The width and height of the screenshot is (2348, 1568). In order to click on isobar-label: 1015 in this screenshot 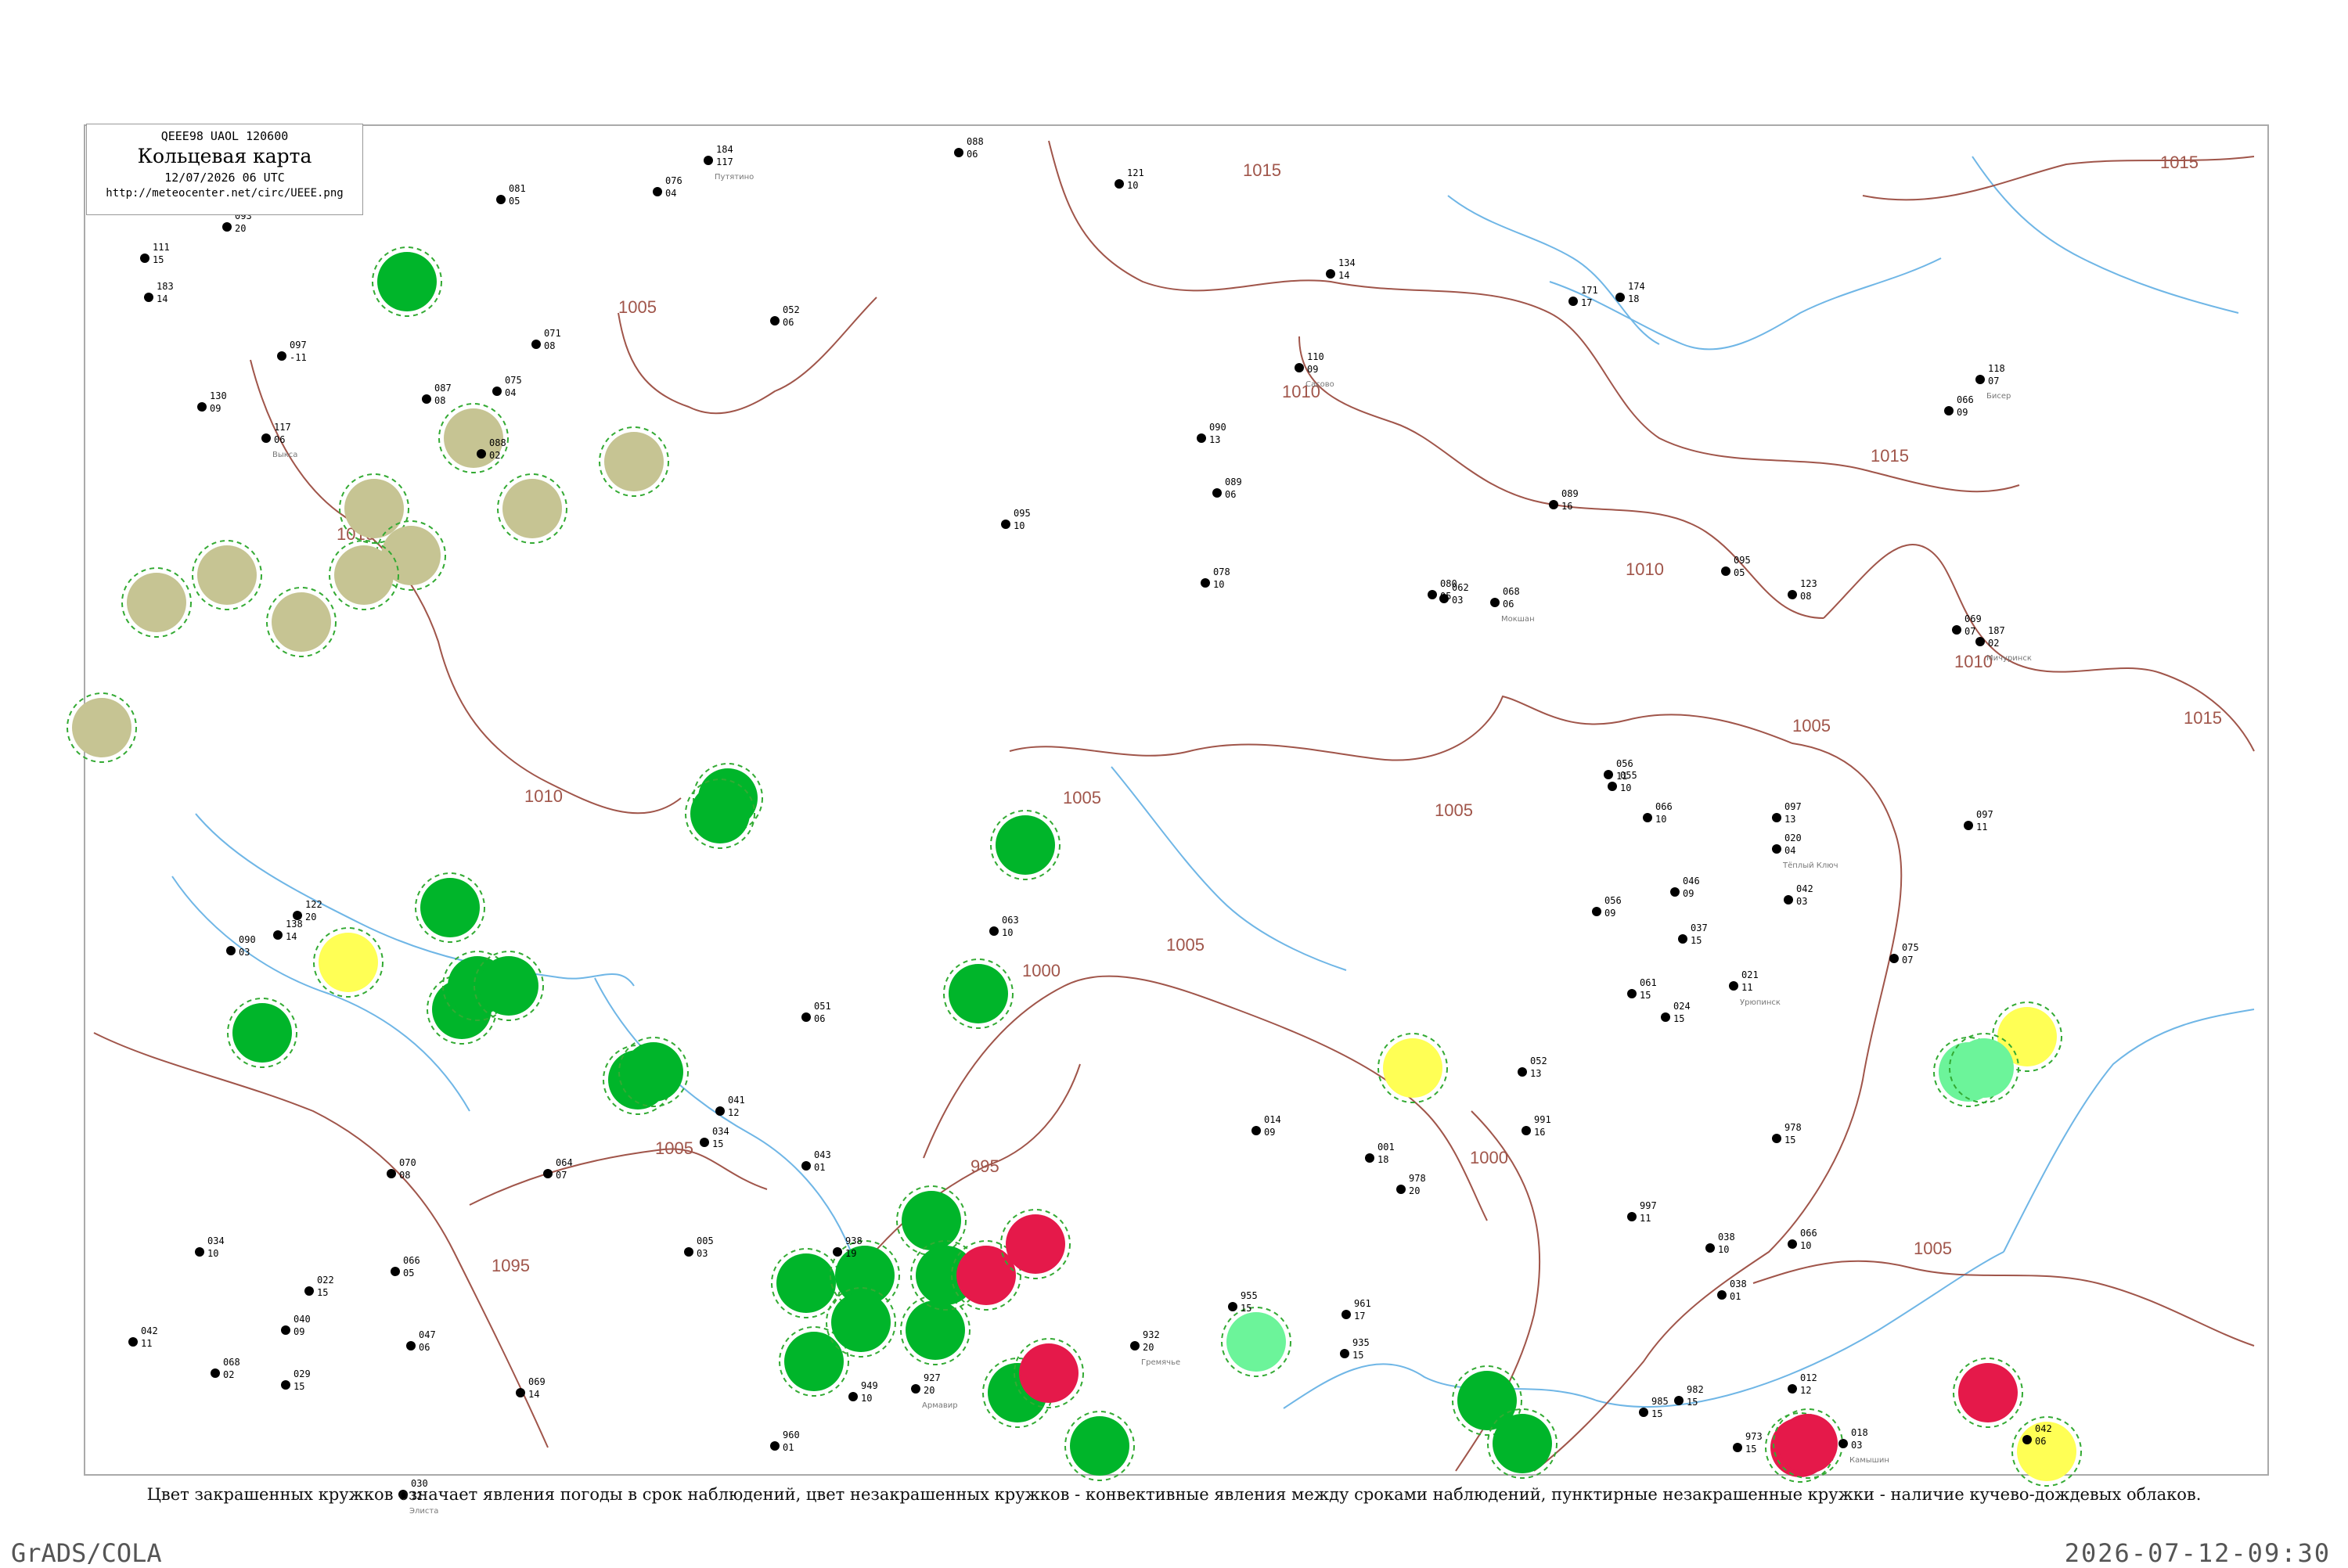, I will do `click(2203, 718)`.